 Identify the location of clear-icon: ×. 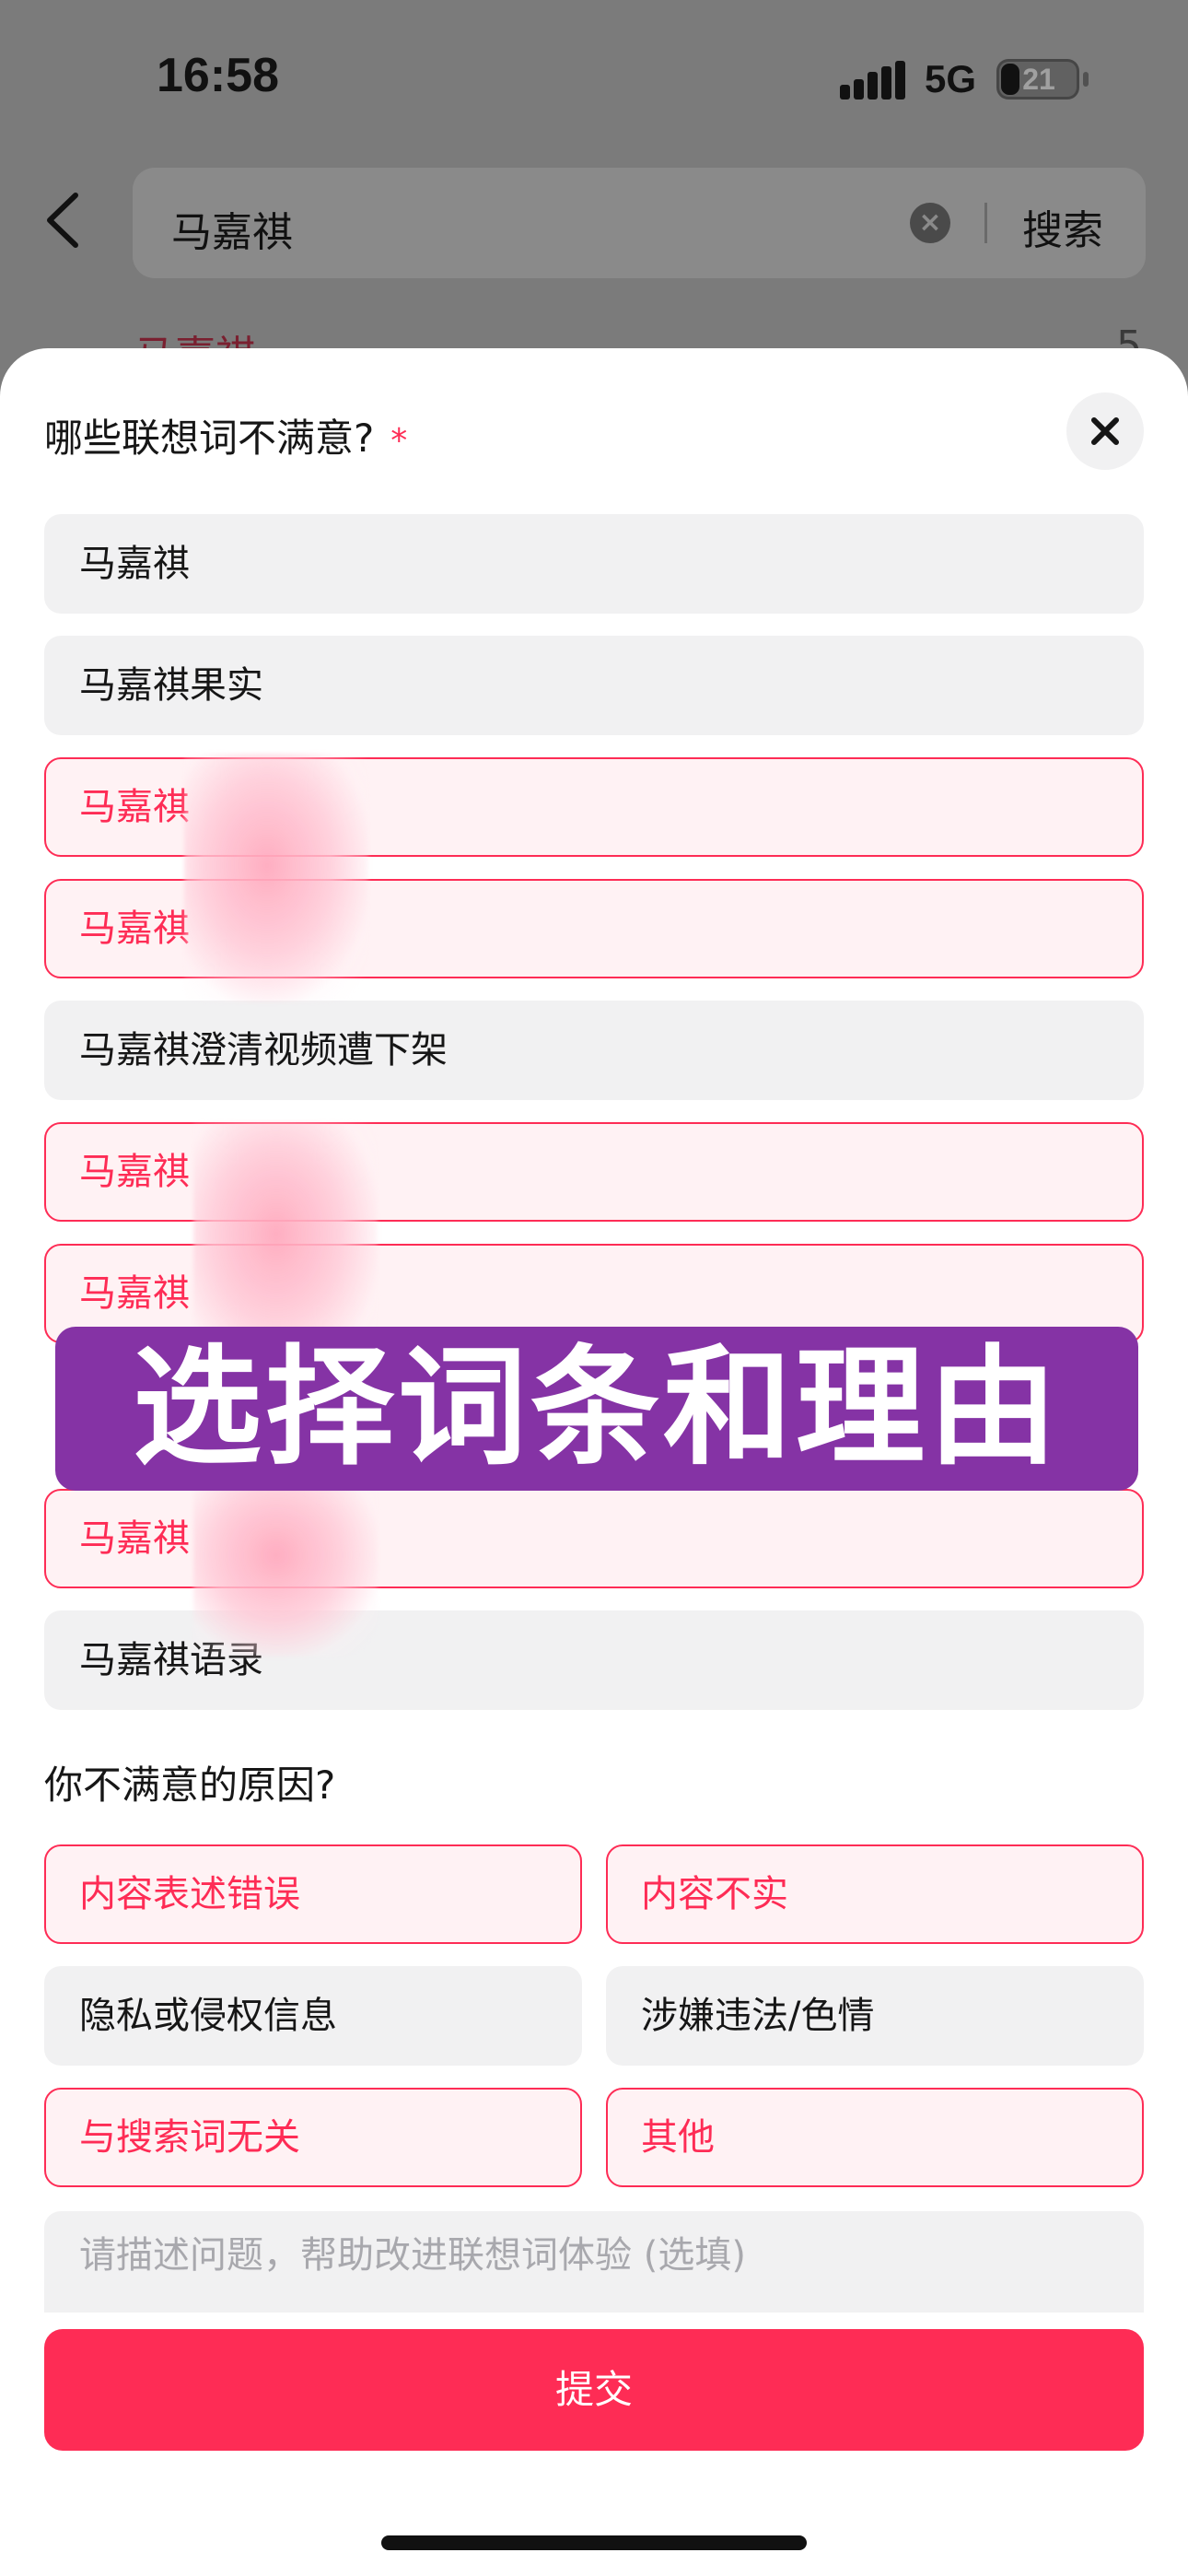
(930, 223).